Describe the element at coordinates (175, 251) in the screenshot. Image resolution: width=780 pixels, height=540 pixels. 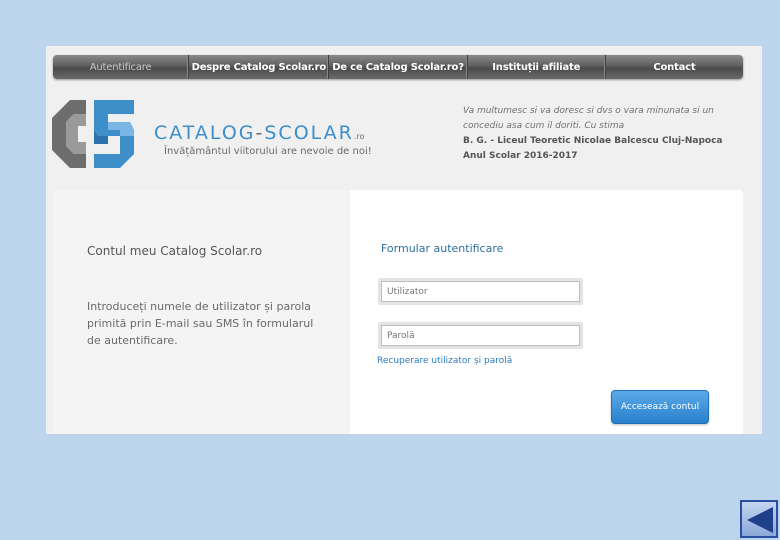
I see `account-title: Contul meu Catalog Scolar.ro` at that location.